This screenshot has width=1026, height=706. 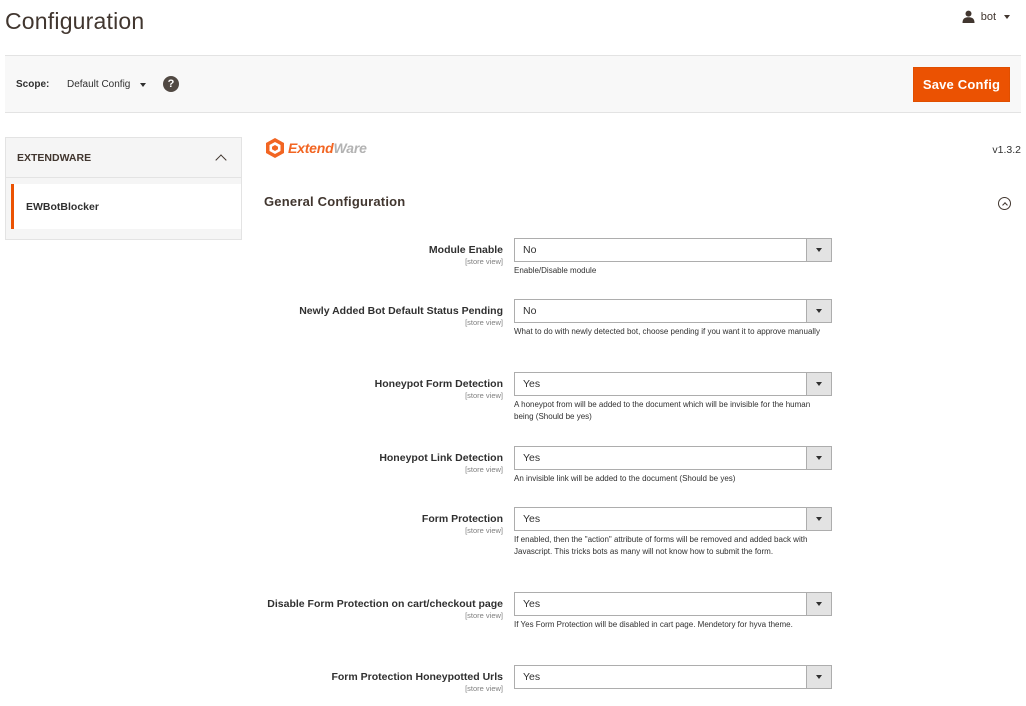 I want to click on user-name: bot, so click(x=988, y=16).